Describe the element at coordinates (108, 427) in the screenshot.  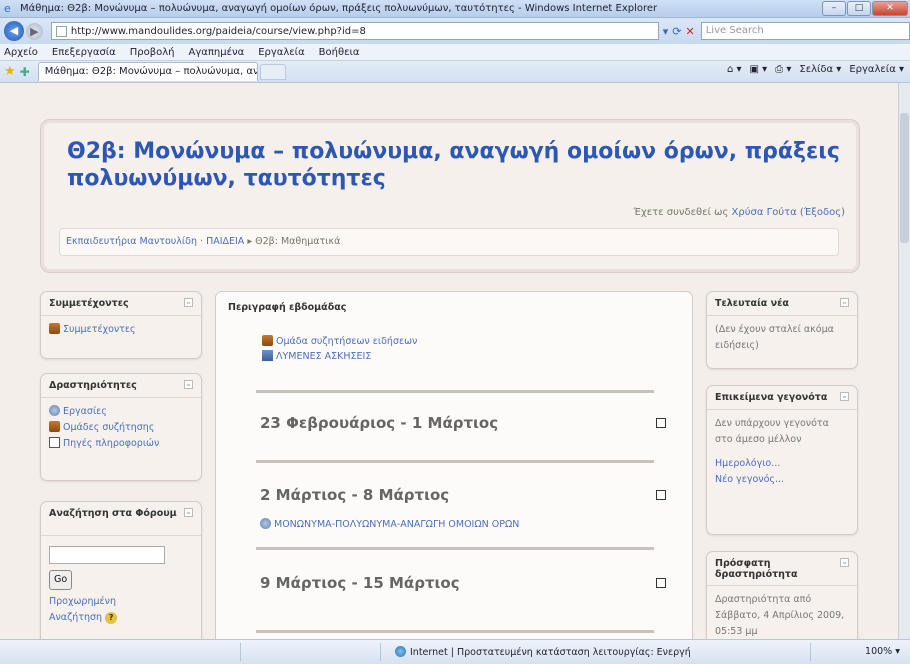
I see `activity-forums: Ομάδες συζήτησης` at that location.